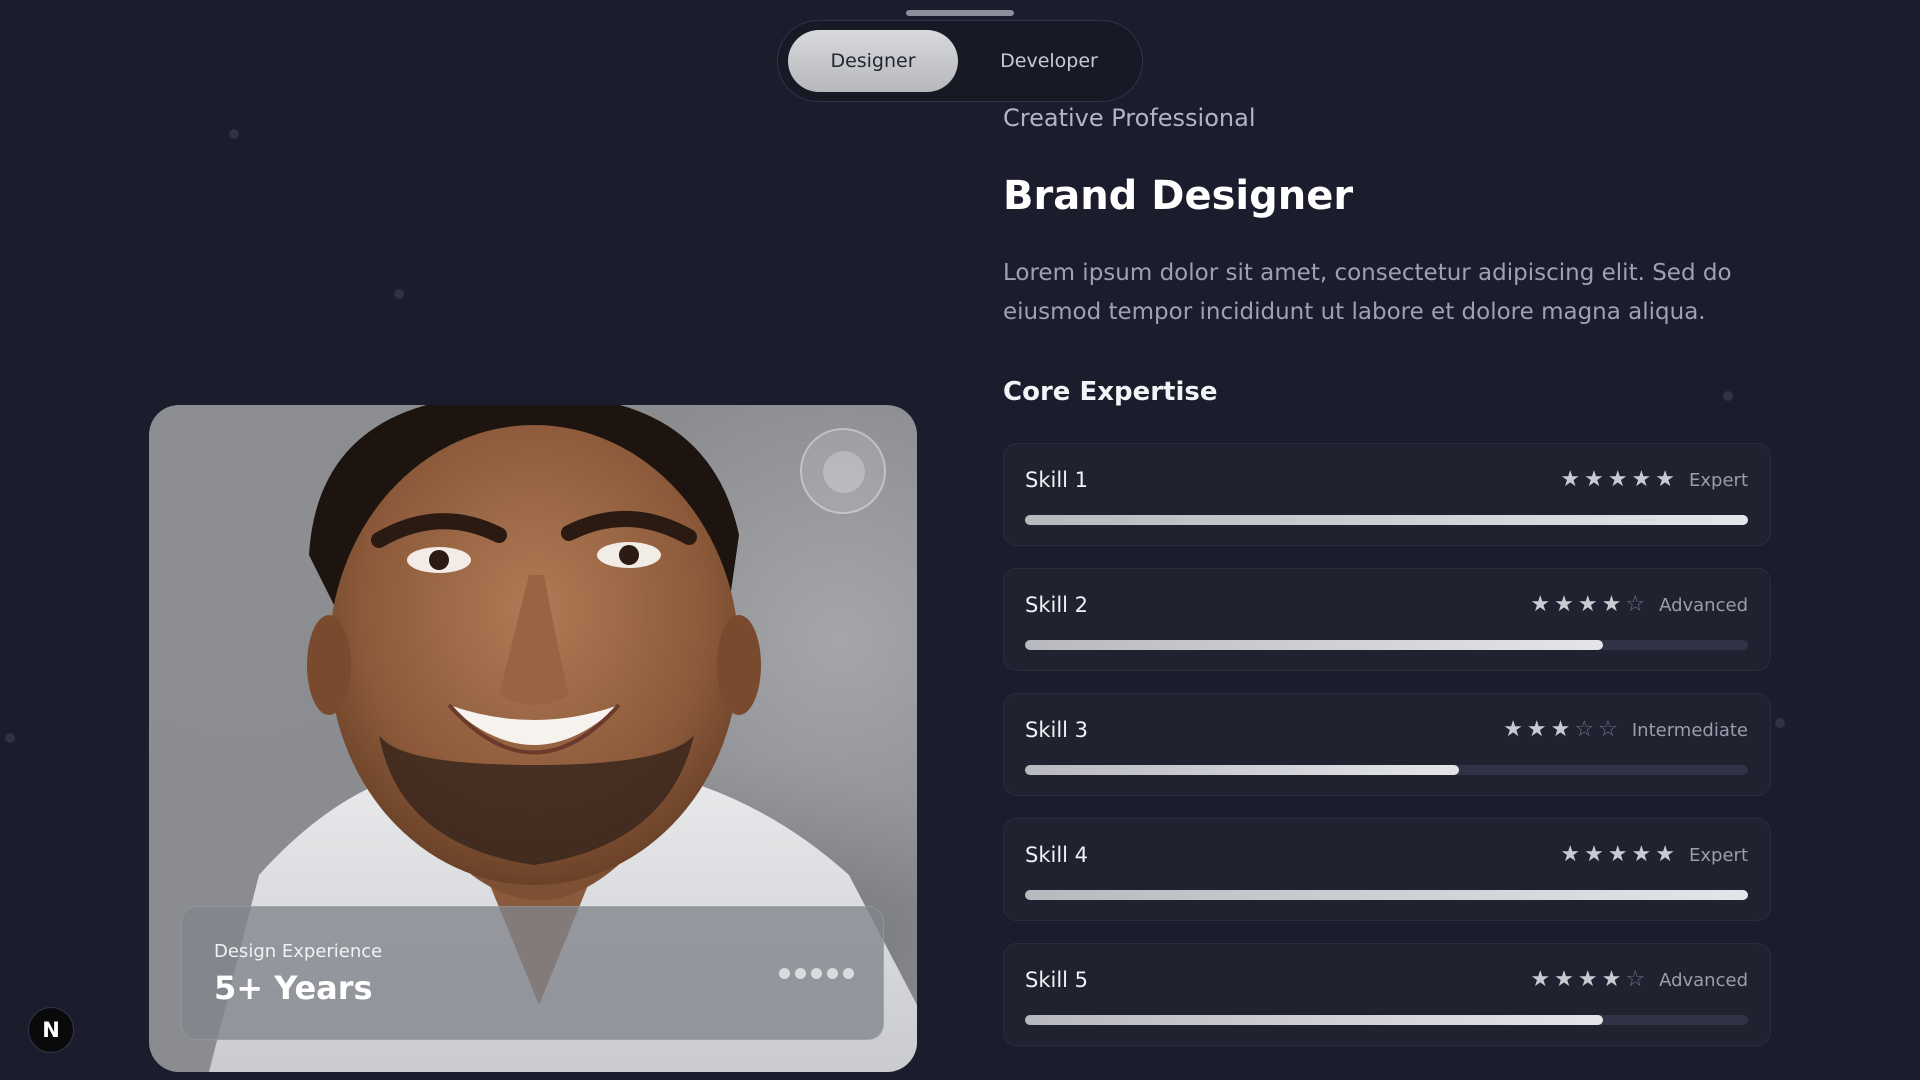 This screenshot has width=1920, height=1080. Describe the element at coordinates (960, 13) in the screenshot. I see `drag-handle` at that location.